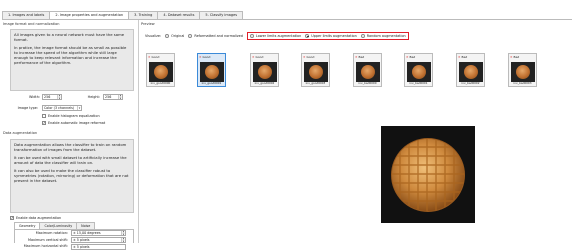  I want to click on preview-card: ✕ Bad inv_bad0000, so click(367, 70).